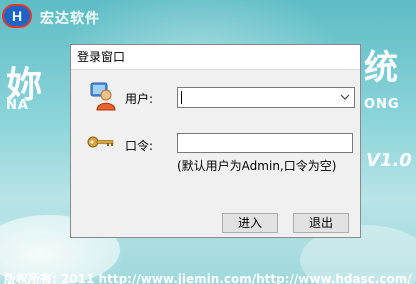 This screenshot has width=416, height=284. Describe the element at coordinates (70, 19) in the screenshot. I see `company-name: 宏达软件` at that location.